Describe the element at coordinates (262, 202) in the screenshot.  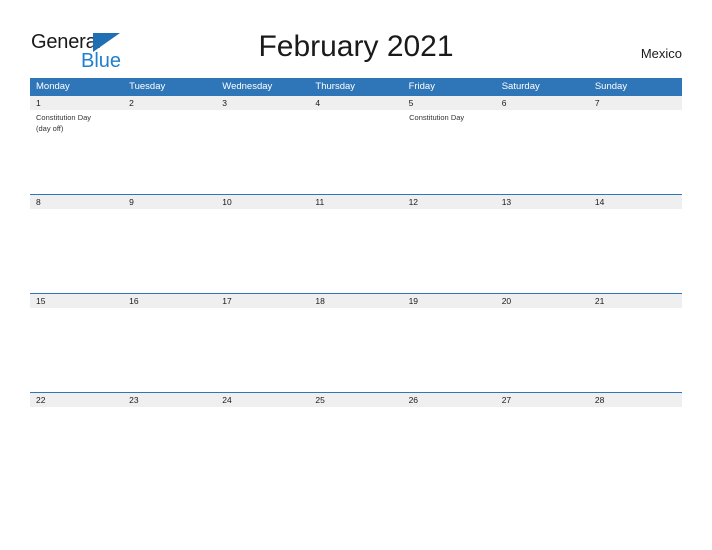
I see `day-number: 10` at that location.